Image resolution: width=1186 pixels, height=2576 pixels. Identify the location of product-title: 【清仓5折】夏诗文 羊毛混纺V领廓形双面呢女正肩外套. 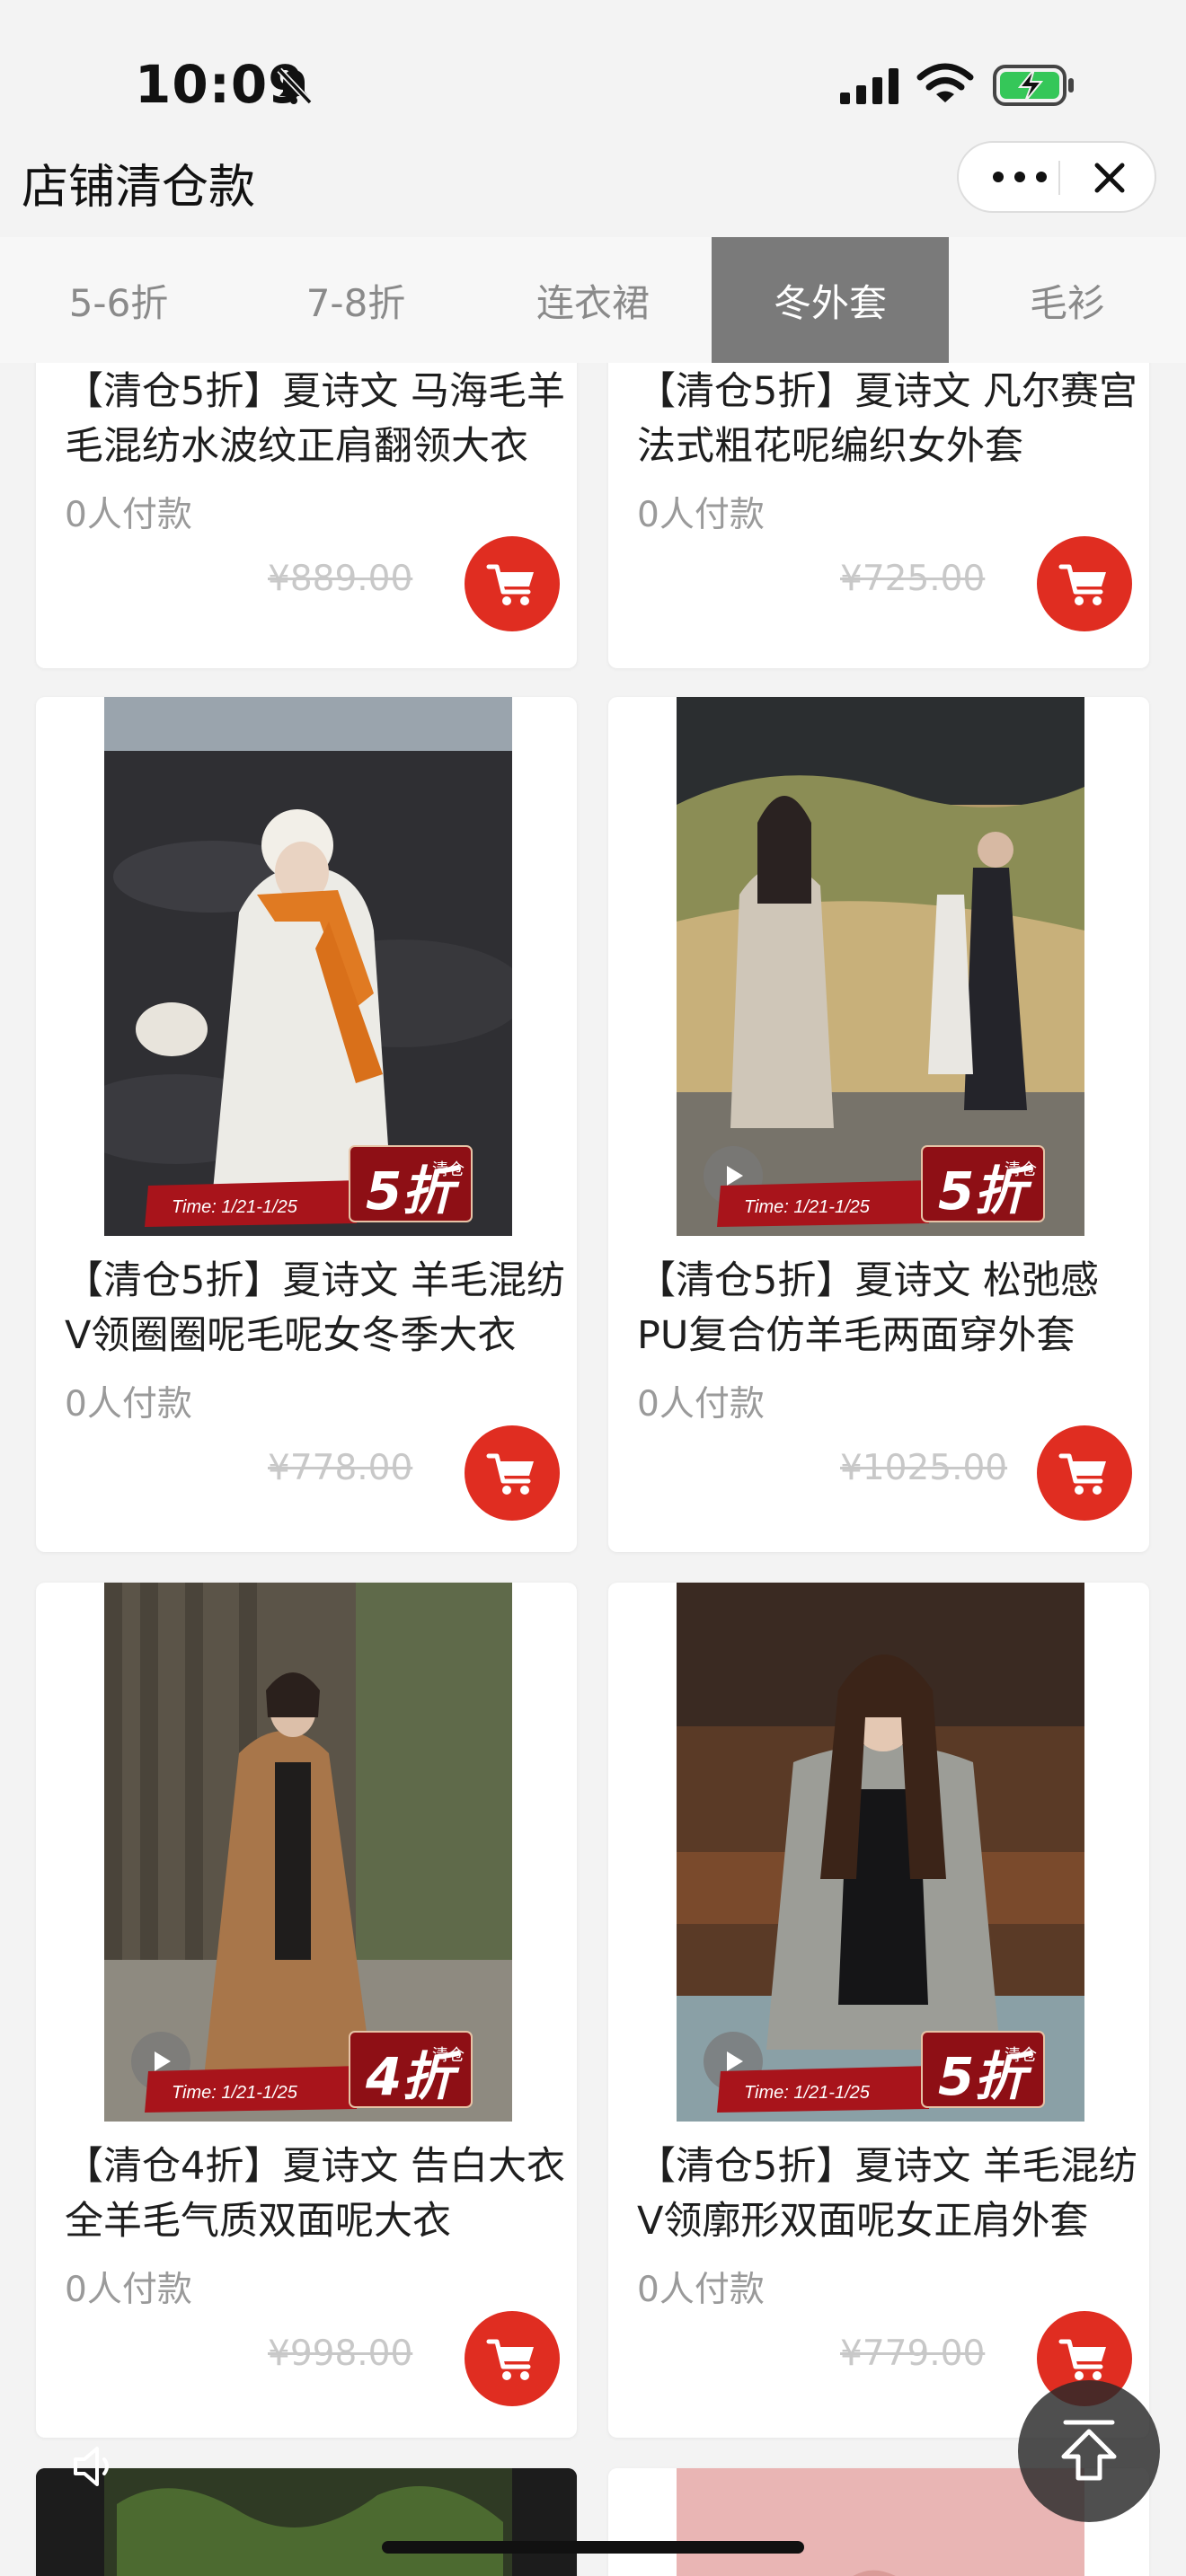
(887, 2194).